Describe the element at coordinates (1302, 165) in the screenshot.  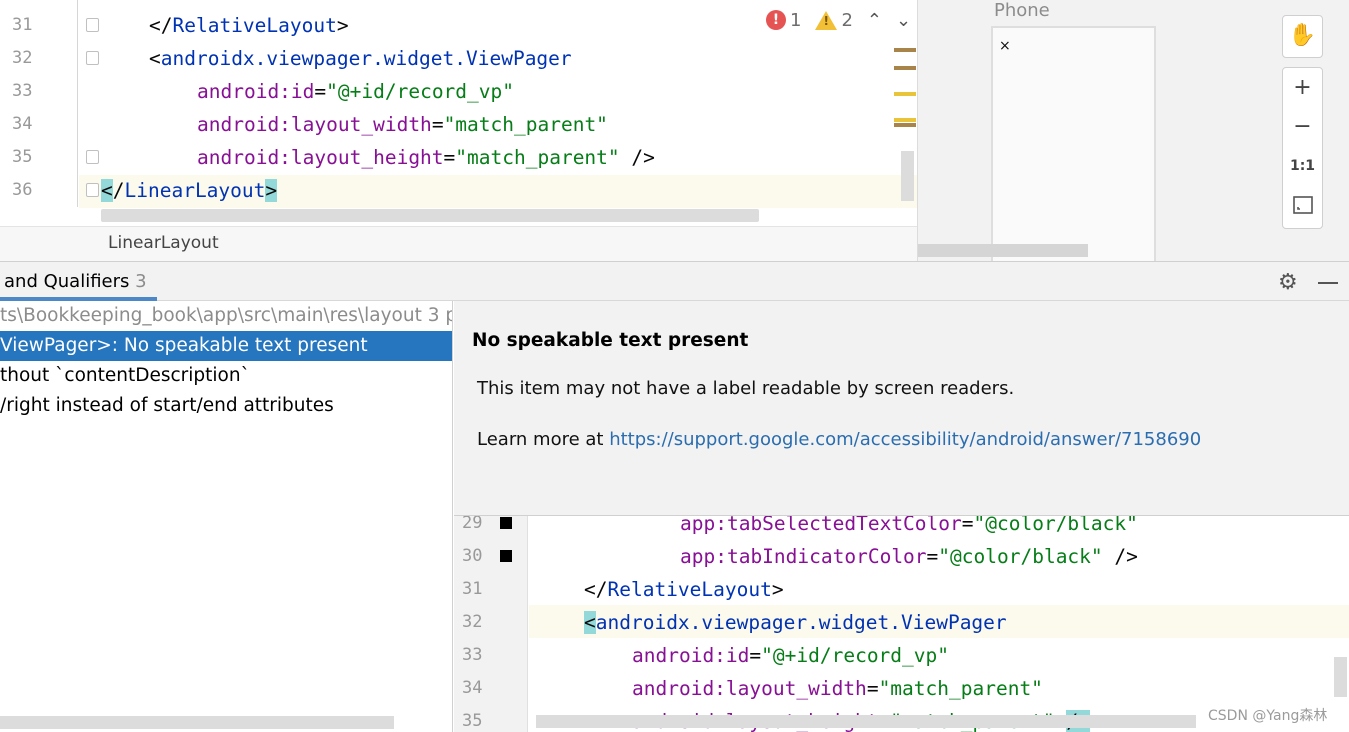
I see `actual-size-button: 1:1` at that location.